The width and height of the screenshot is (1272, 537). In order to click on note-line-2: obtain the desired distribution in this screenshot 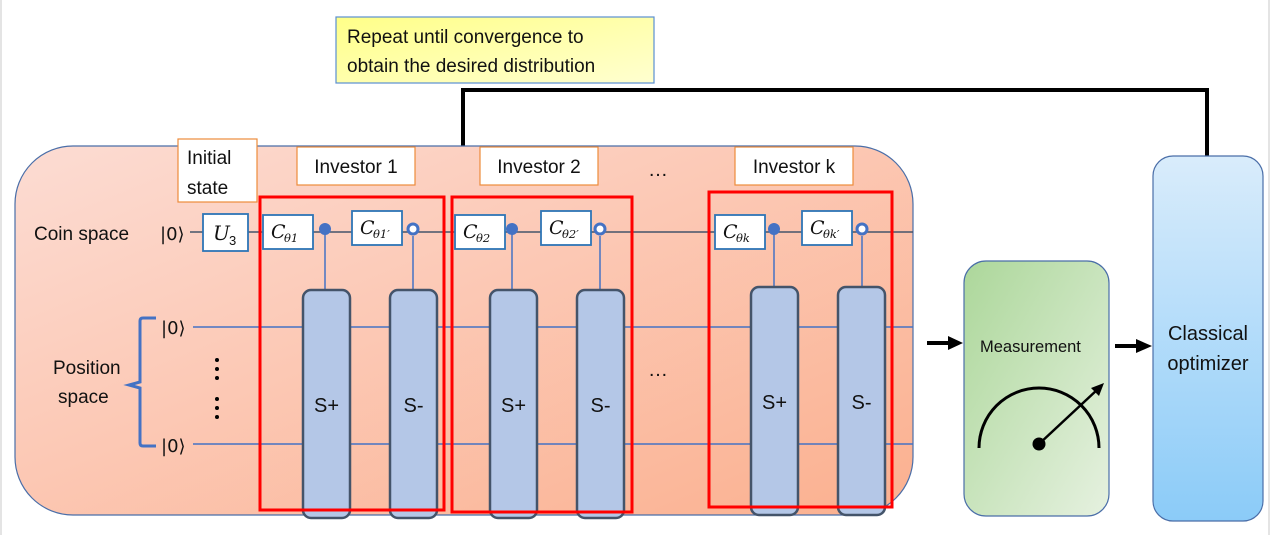, I will do `click(471, 66)`.